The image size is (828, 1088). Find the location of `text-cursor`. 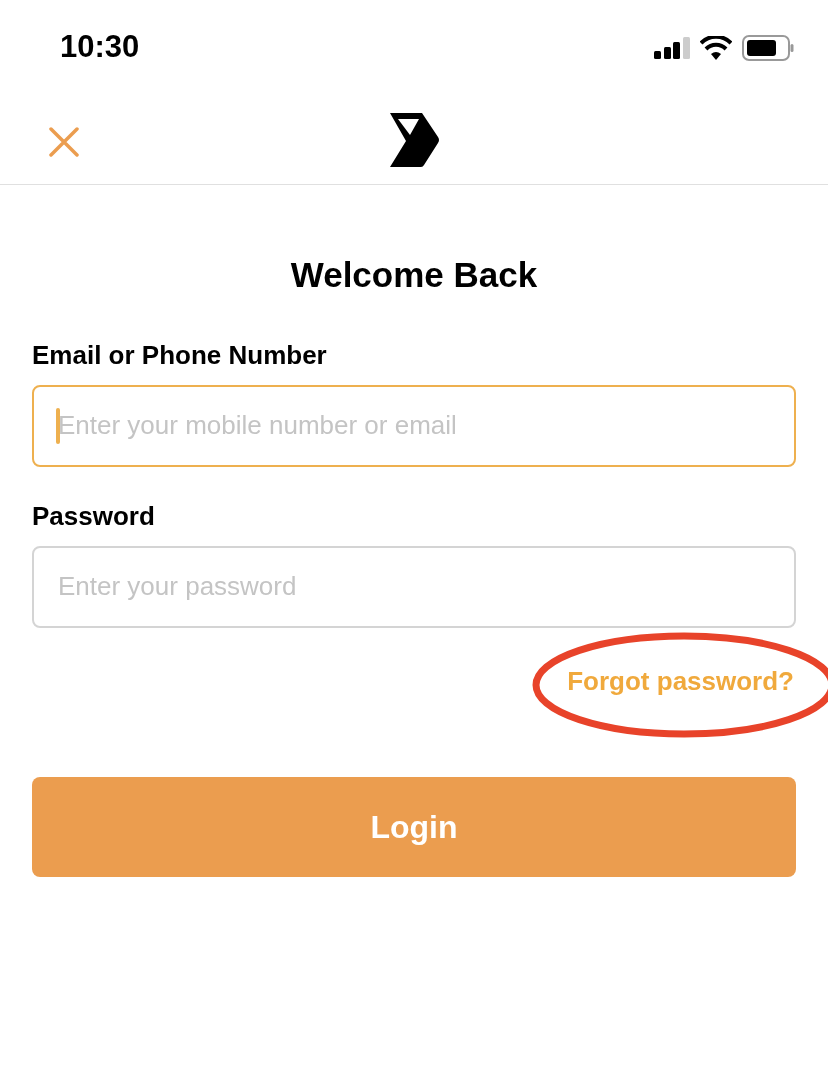

text-cursor is located at coordinates (58, 425).